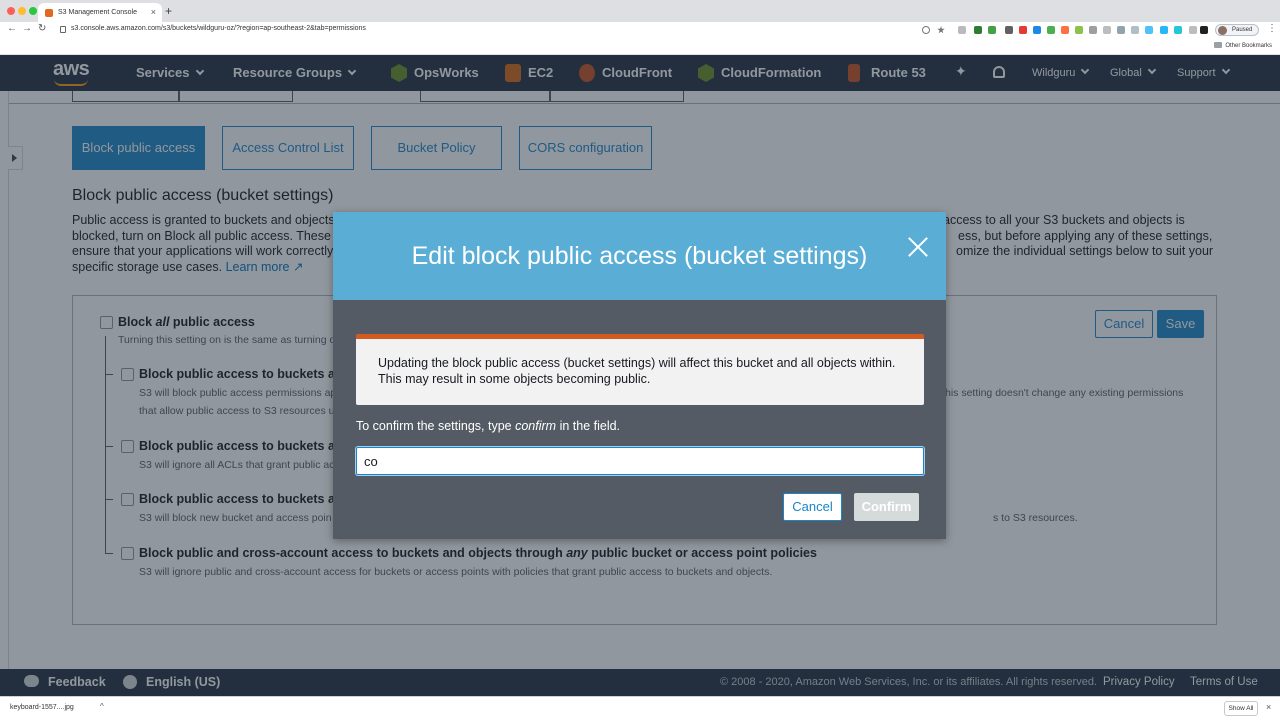  Describe the element at coordinates (640, 461) in the screenshot. I see `confirm-input` at that location.